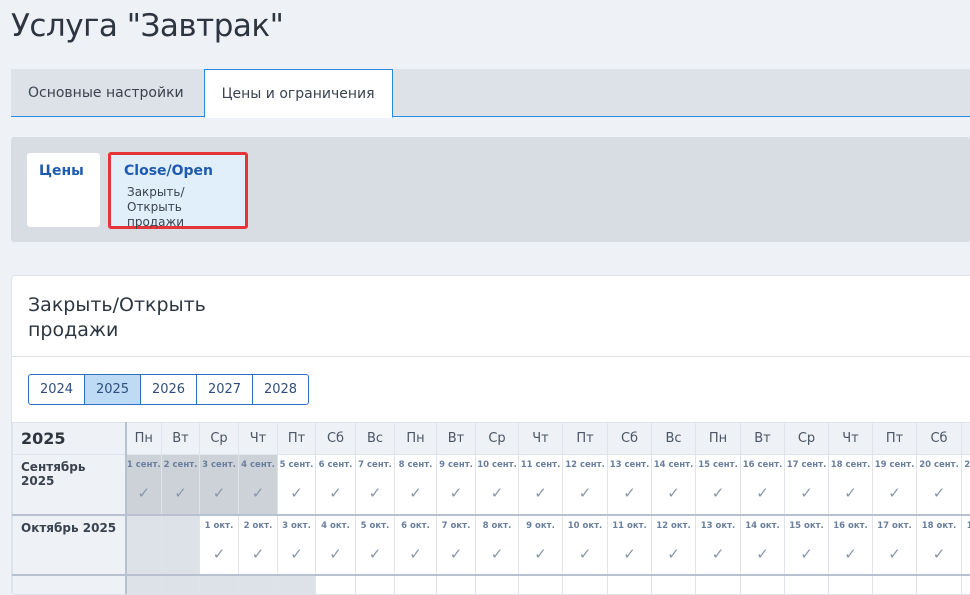 This screenshot has height=595, width=970. What do you see at coordinates (168, 389) in the screenshot?
I see `year-button-2026: 2026` at bounding box center [168, 389].